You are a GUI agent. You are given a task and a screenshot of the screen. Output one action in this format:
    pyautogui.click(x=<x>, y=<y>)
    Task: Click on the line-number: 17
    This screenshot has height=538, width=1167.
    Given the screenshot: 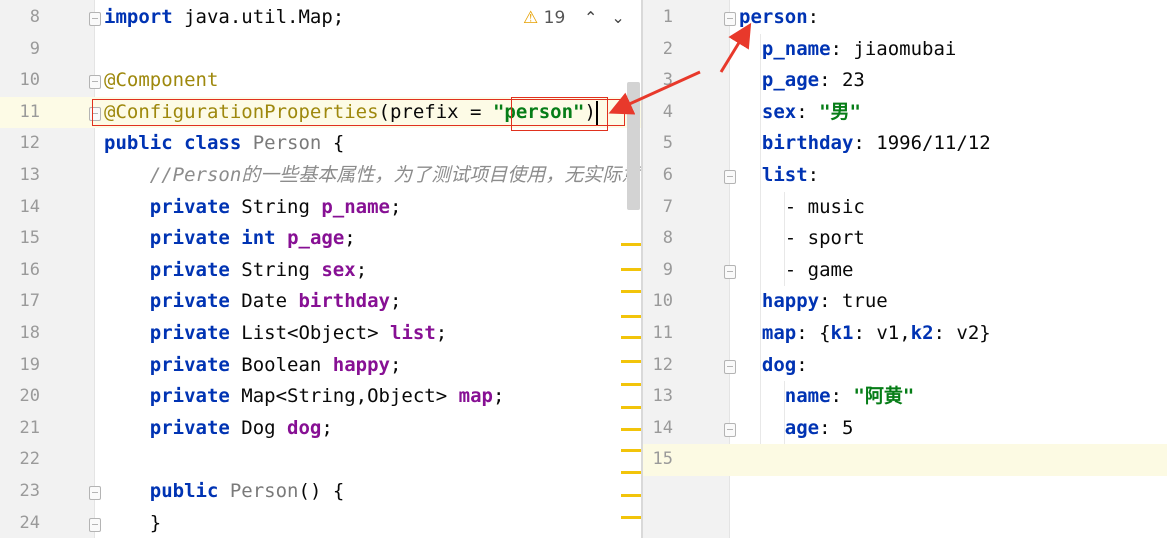 What is the action you would take?
    pyautogui.click(x=29, y=301)
    